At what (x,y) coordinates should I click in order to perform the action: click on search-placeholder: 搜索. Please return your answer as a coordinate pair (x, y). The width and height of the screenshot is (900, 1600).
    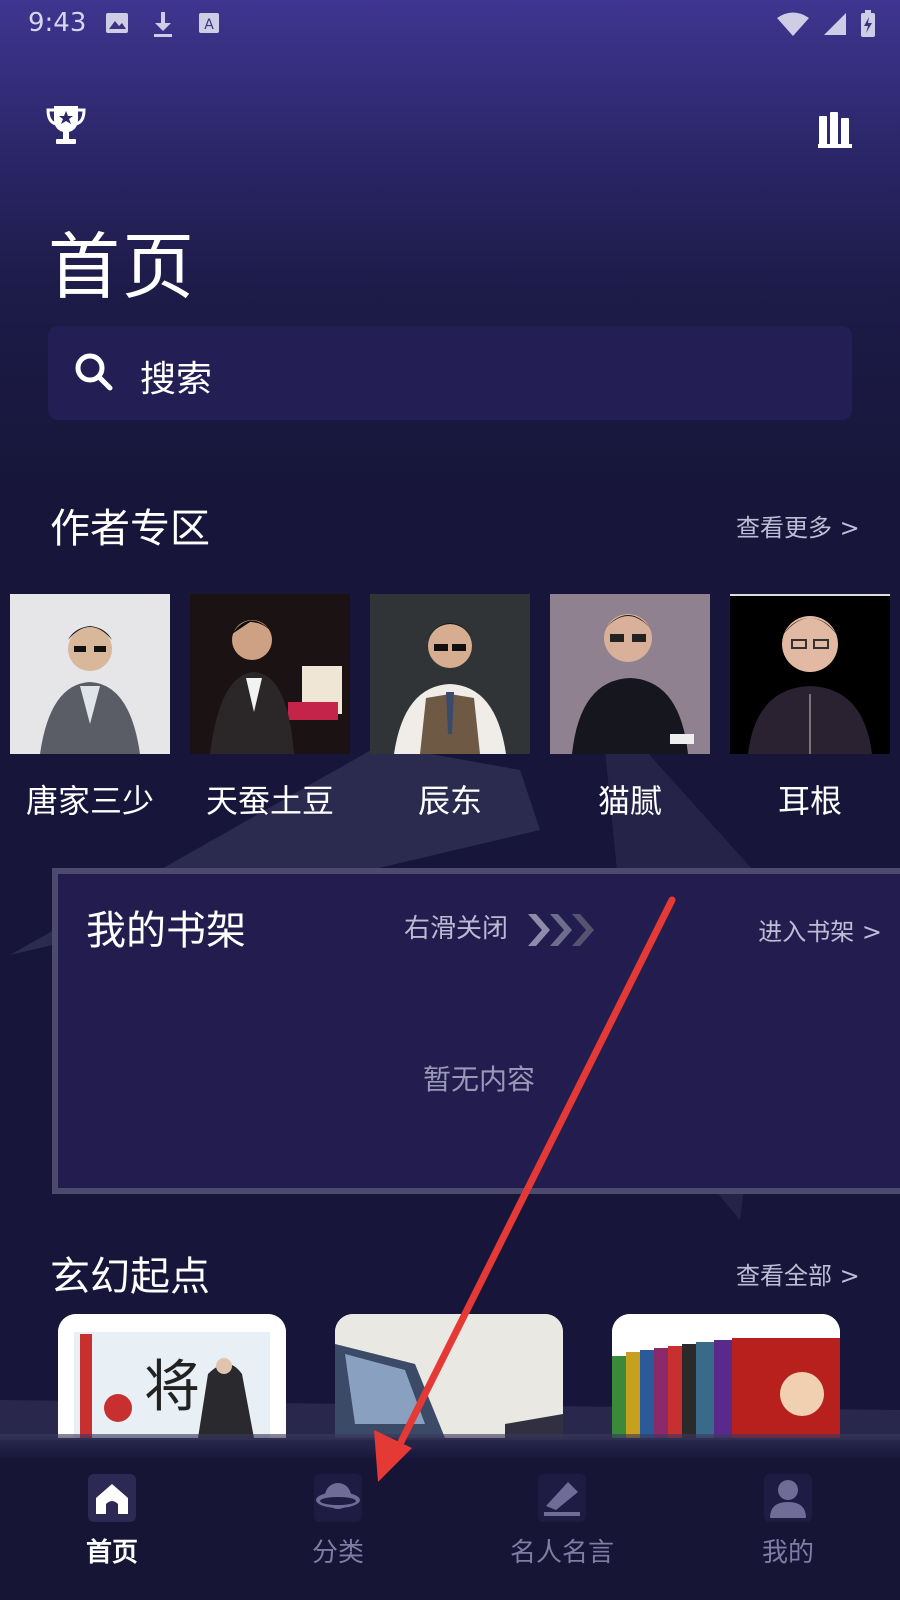
    Looking at the image, I should click on (176, 379).